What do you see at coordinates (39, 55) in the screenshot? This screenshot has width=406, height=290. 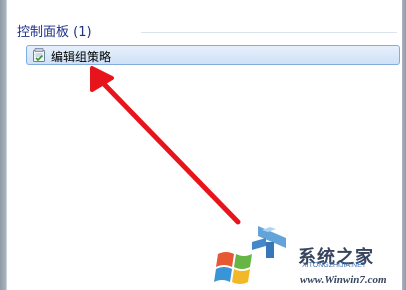 I see `group-policy-icon` at bounding box center [39, 55].